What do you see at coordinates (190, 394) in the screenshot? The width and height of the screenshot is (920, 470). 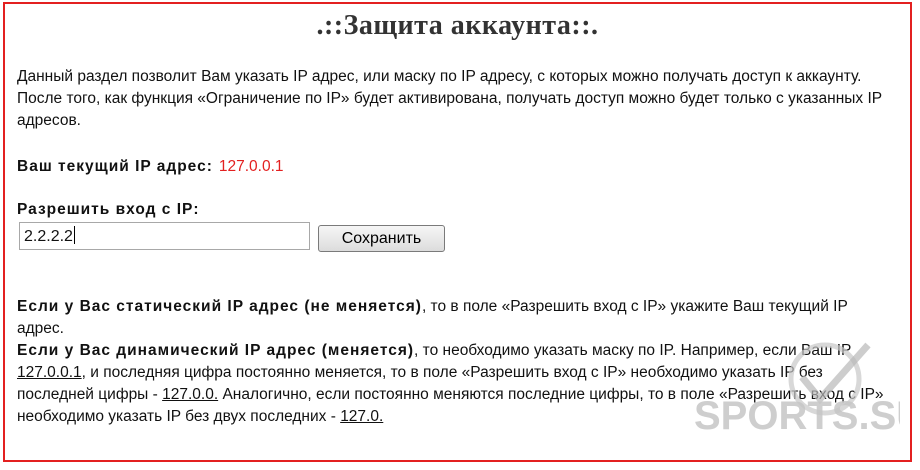 I see `mask-one: 127.0.0.` at bounding box center [190, 394].